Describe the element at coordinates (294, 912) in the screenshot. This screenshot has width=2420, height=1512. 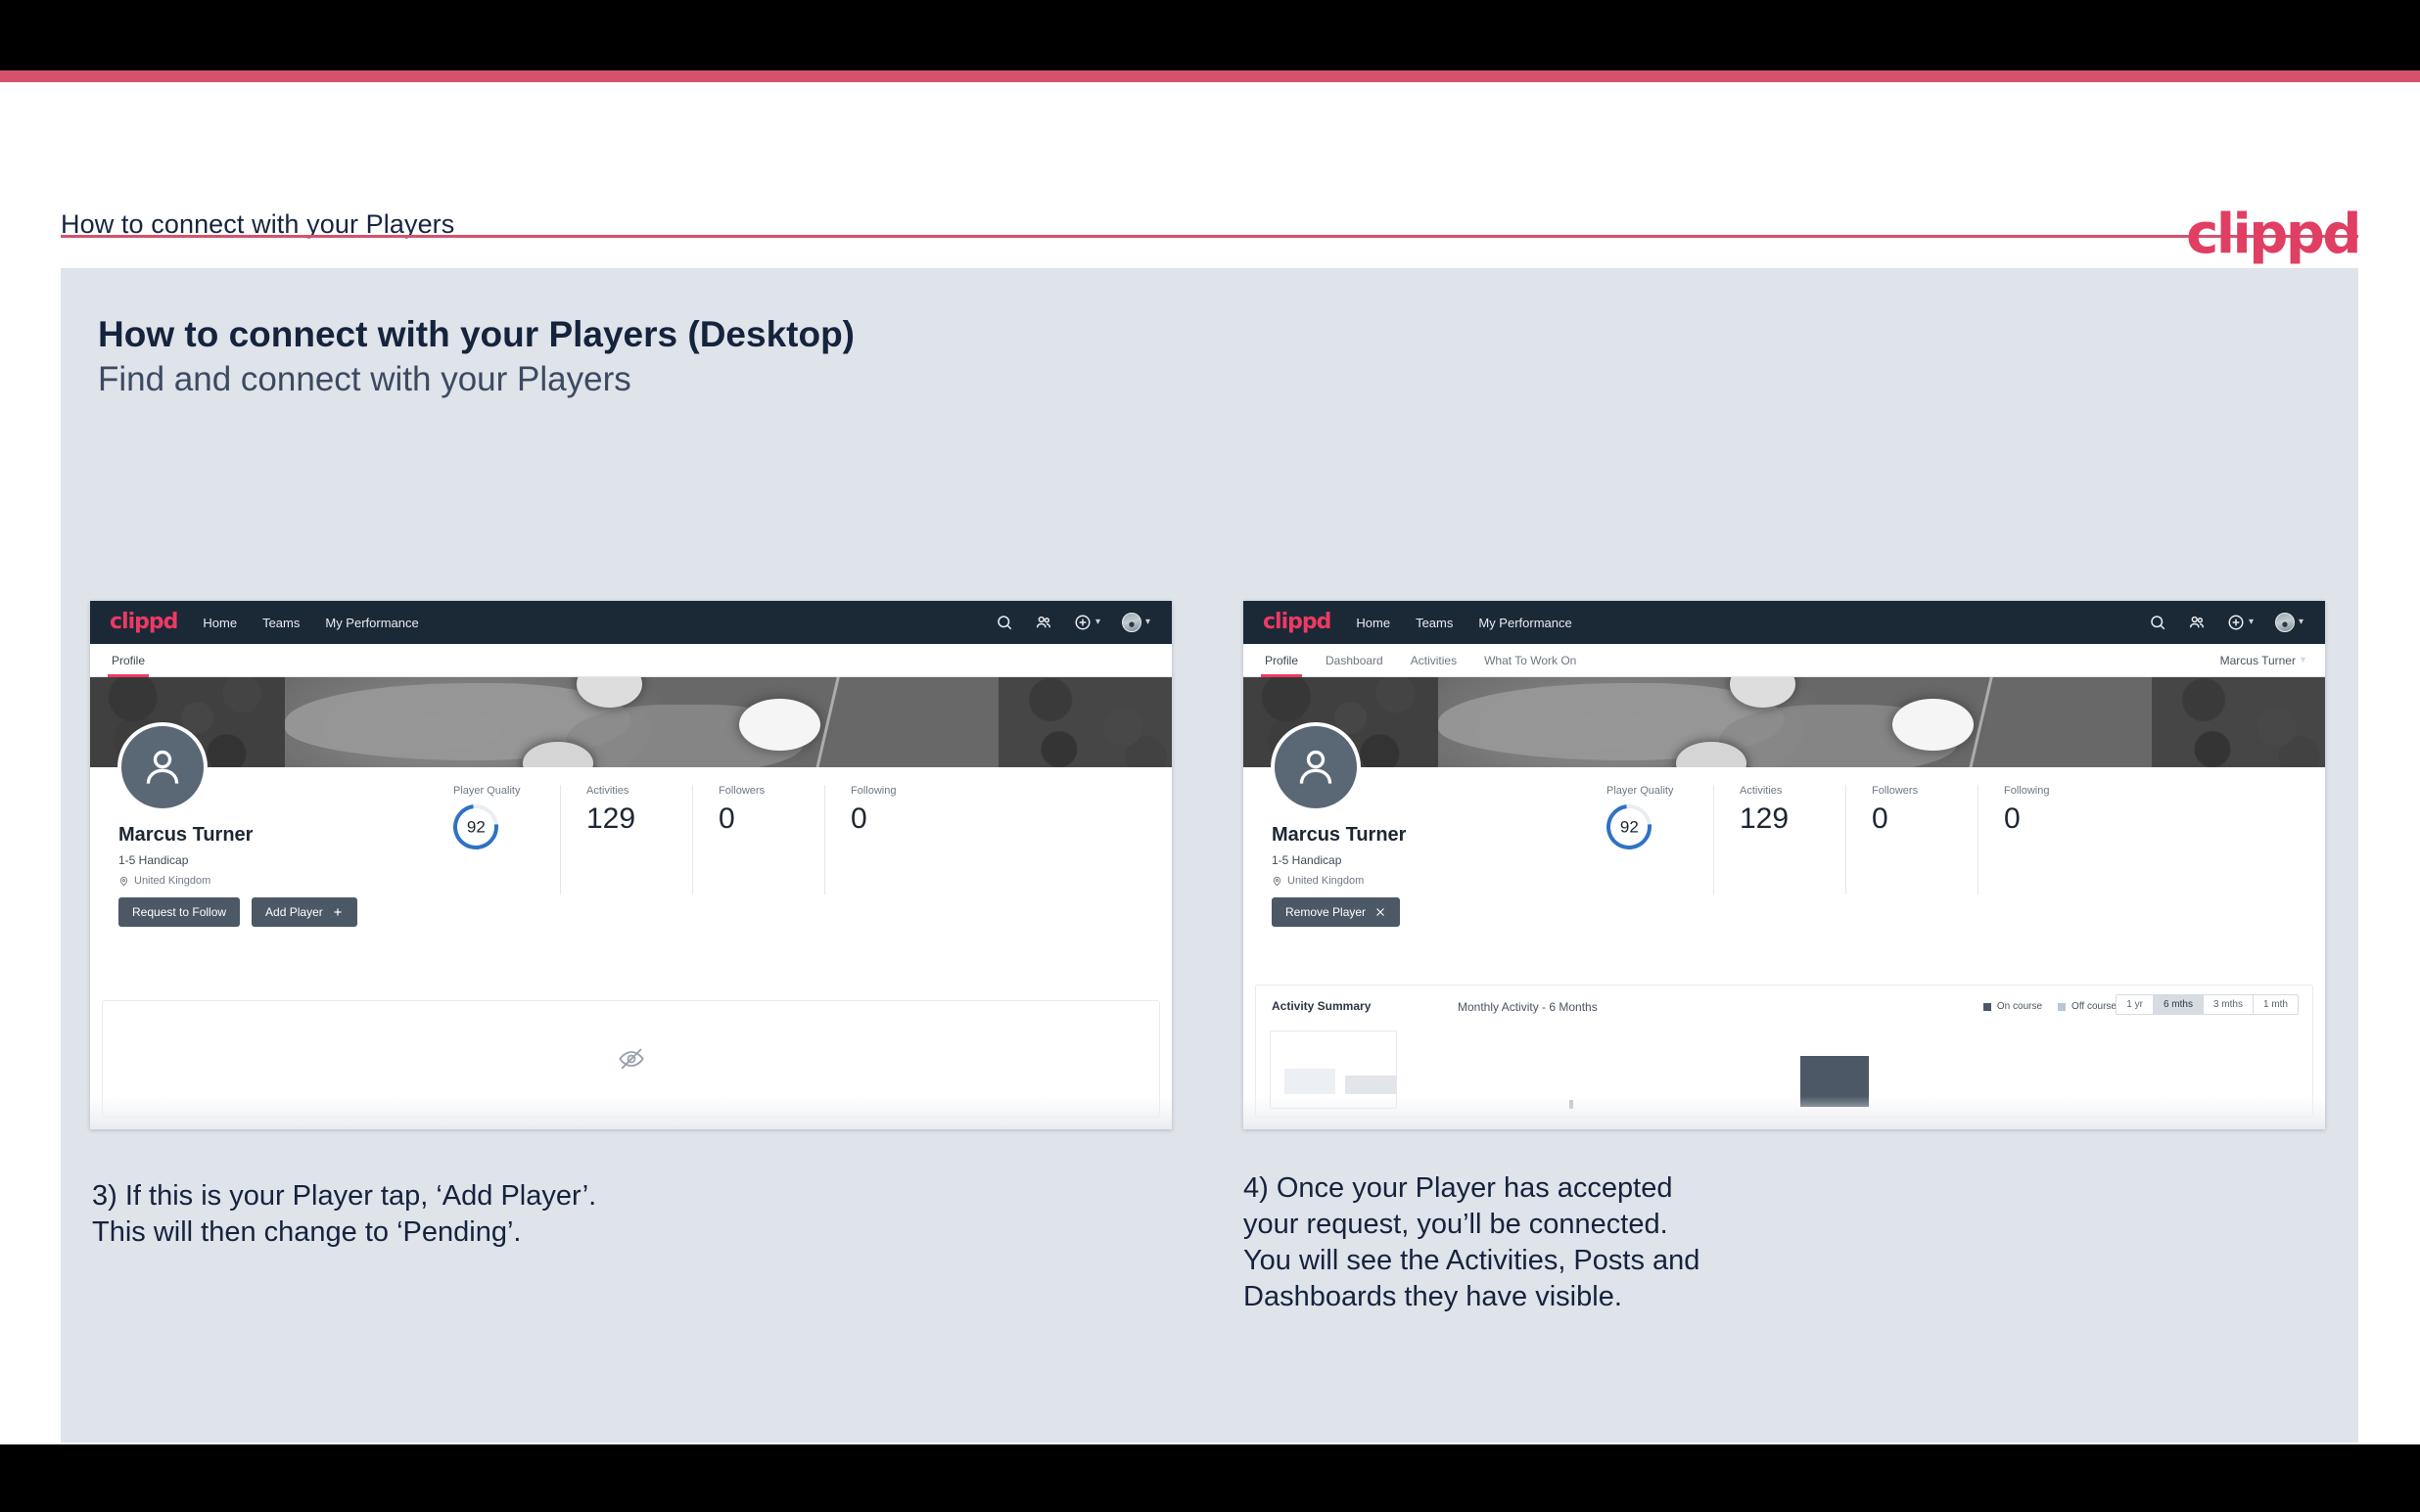
I see `add-player-label: Add Player` at that location.